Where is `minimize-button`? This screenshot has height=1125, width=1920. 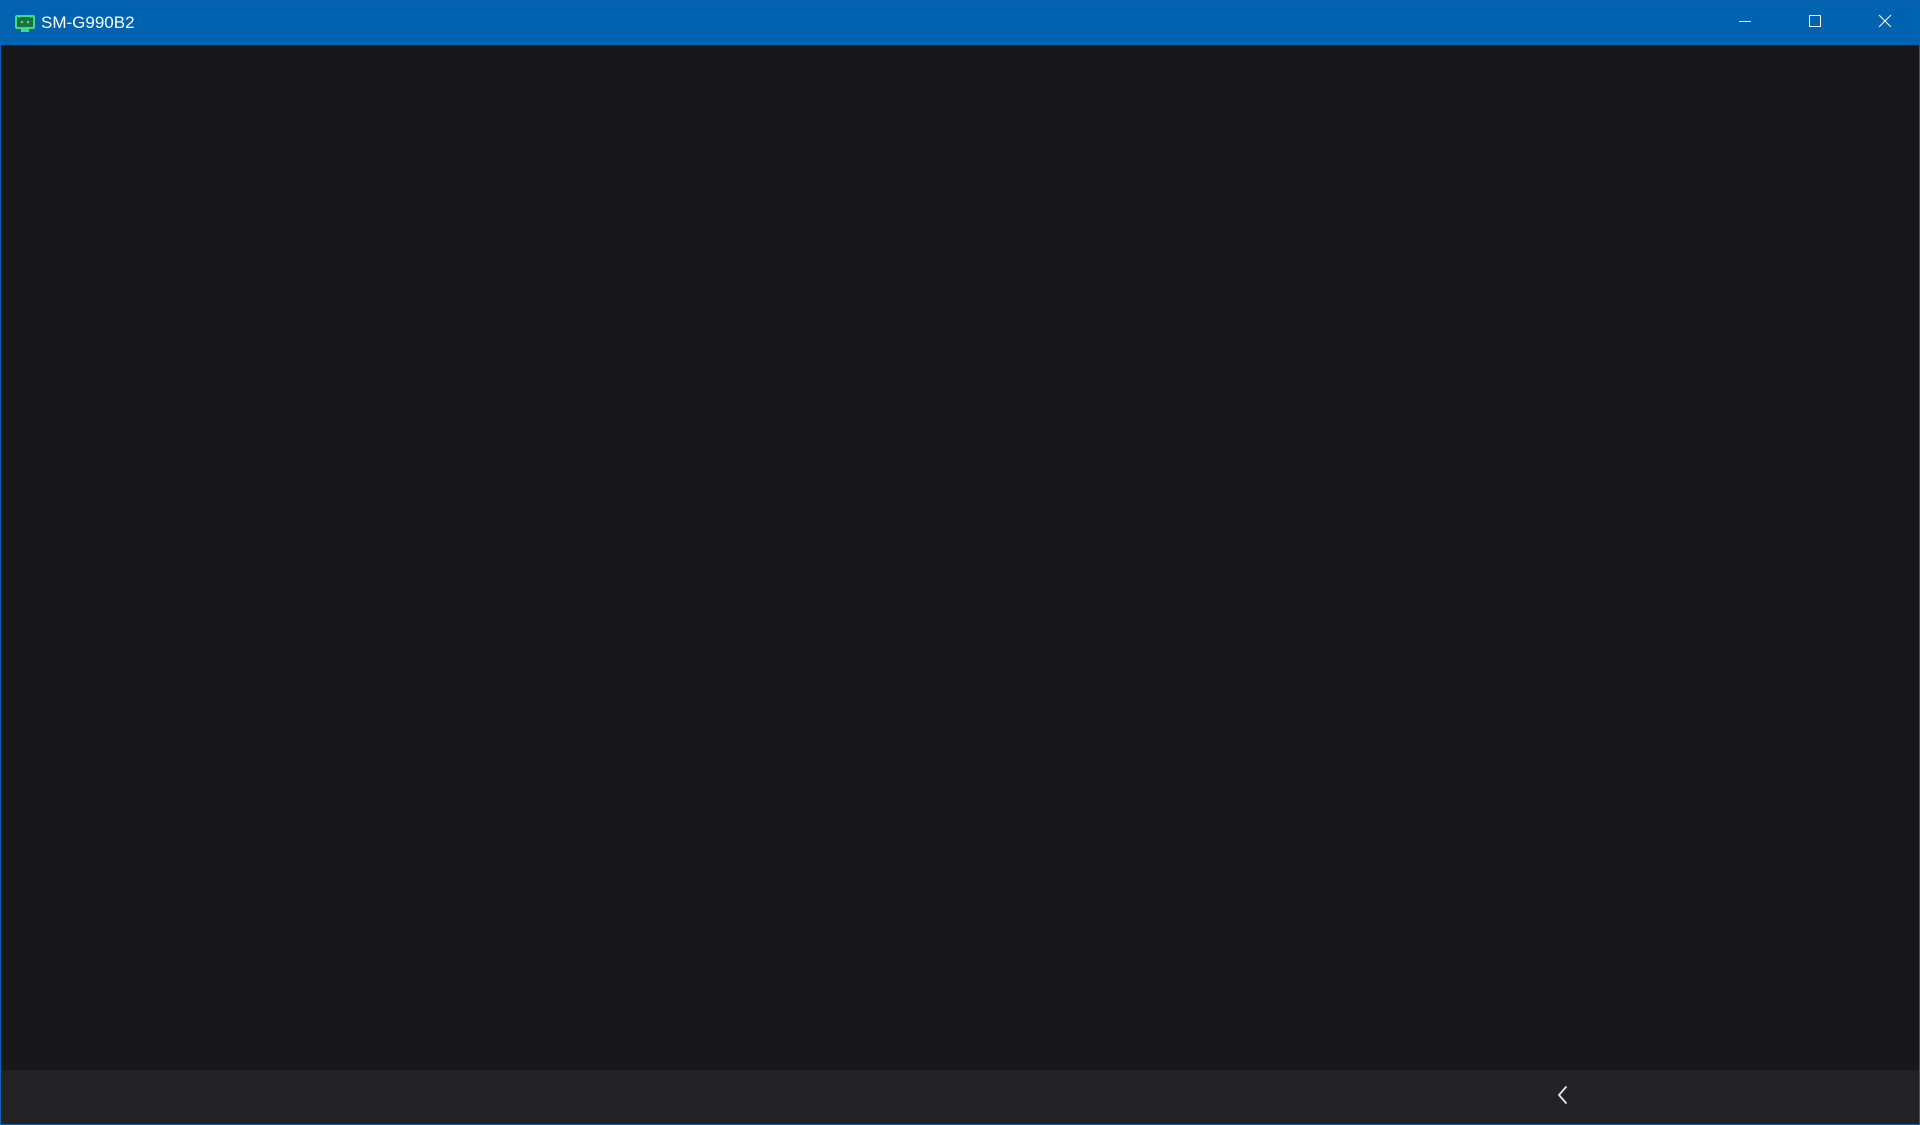
minimize-button is located at coordinates (1745, 23).